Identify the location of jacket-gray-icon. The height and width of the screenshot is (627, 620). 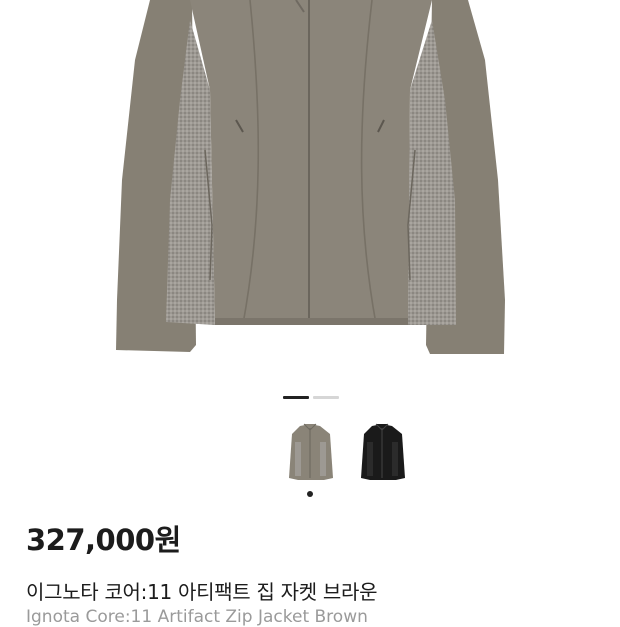
(311, 451).